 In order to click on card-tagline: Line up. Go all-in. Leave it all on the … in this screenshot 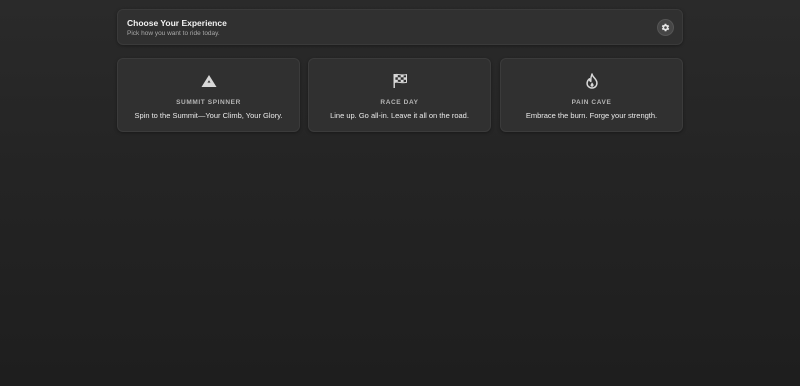, I will do `click(399, 115)`.